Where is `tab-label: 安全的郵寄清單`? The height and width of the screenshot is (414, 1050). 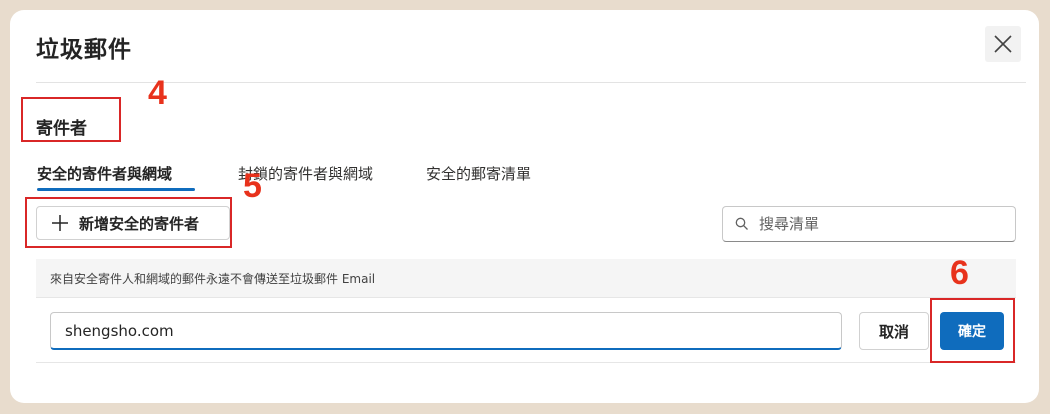 tab-label: 安全的郵寄清單 is located at coordinates (479, 174).